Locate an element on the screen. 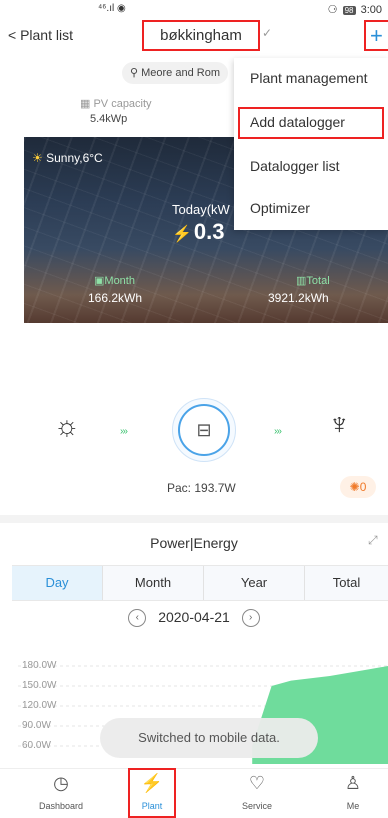 This screenshot has width=388, height=818. status-right-group: ⚆ 98 3:00 is located at coordinates (355, 9).